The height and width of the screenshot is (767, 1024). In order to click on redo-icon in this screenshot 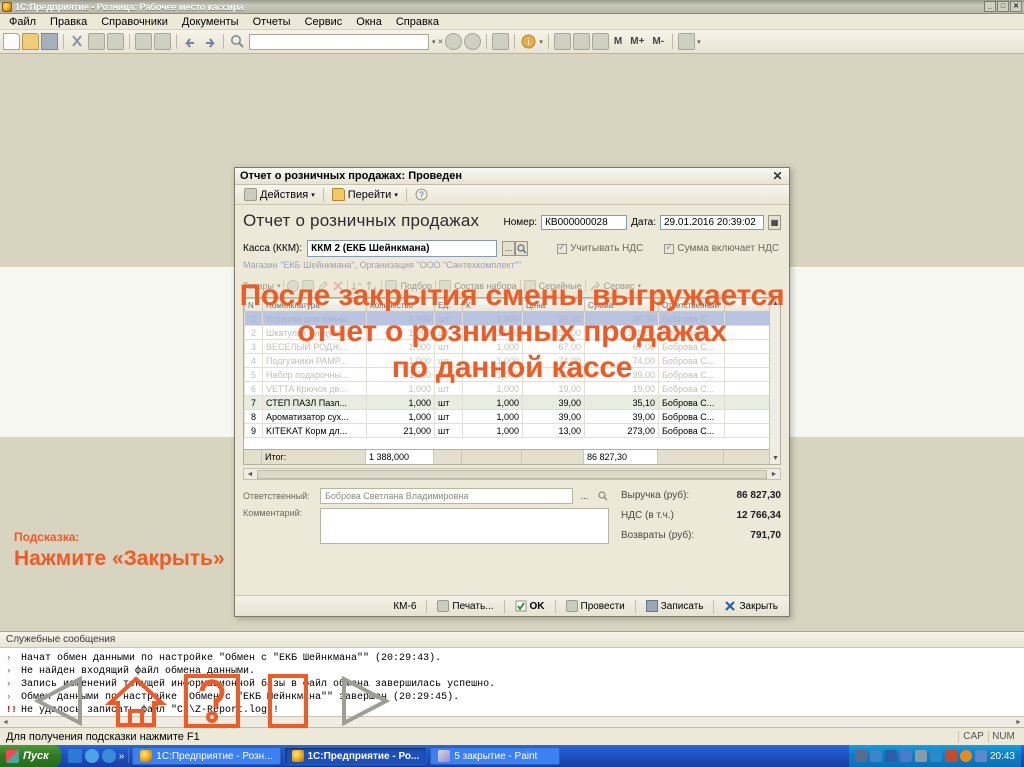, I will do `click(209, 41)`.